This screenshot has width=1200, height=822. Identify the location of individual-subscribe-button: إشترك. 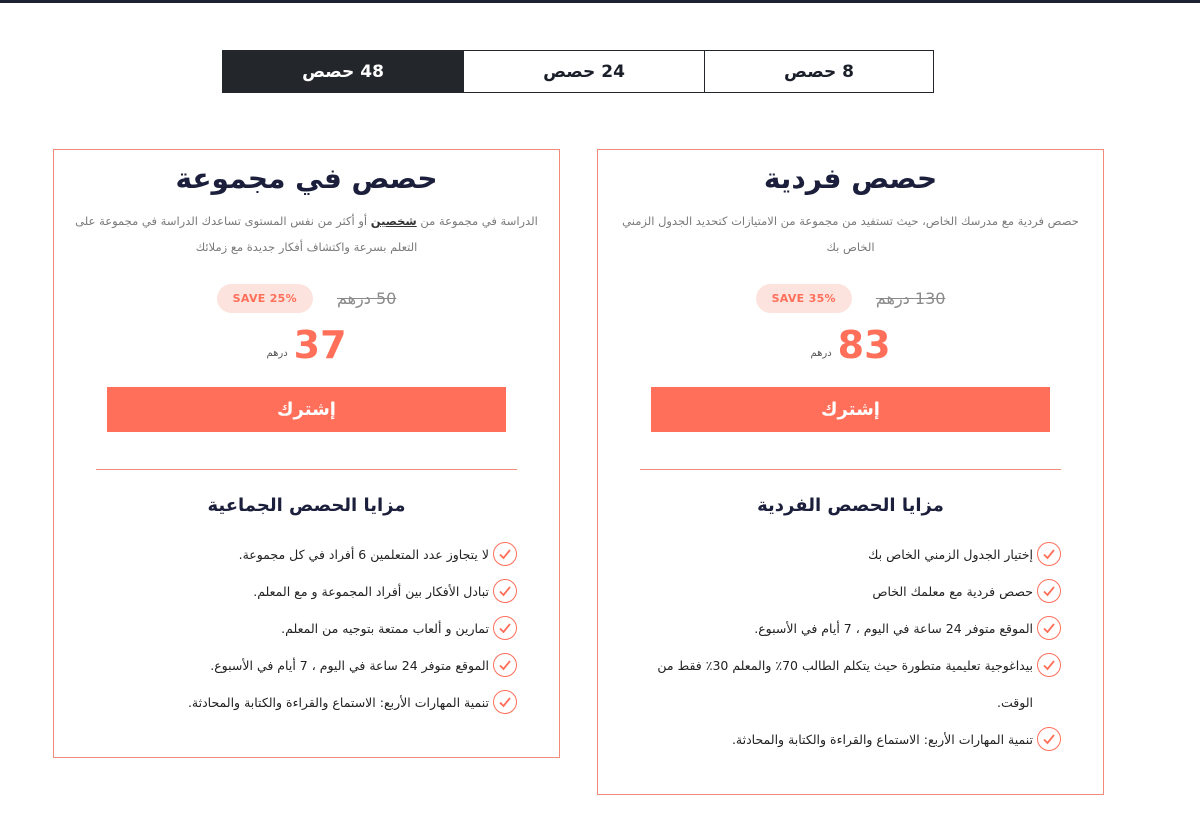
(850, 409).